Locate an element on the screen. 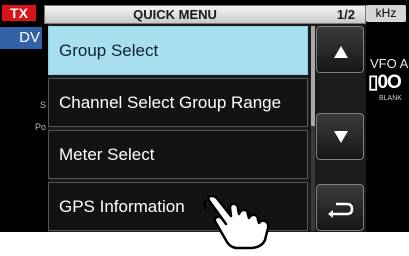  scroll-up-button is located at coordinates (340, 49).